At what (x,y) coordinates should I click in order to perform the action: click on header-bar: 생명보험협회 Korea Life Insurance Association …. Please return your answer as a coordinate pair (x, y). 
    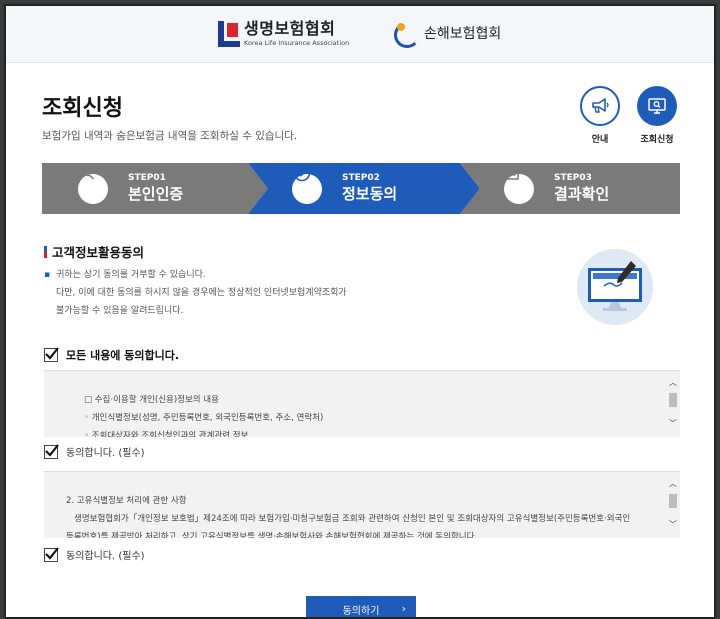
    Looking at the image, I should click on (360, 34).